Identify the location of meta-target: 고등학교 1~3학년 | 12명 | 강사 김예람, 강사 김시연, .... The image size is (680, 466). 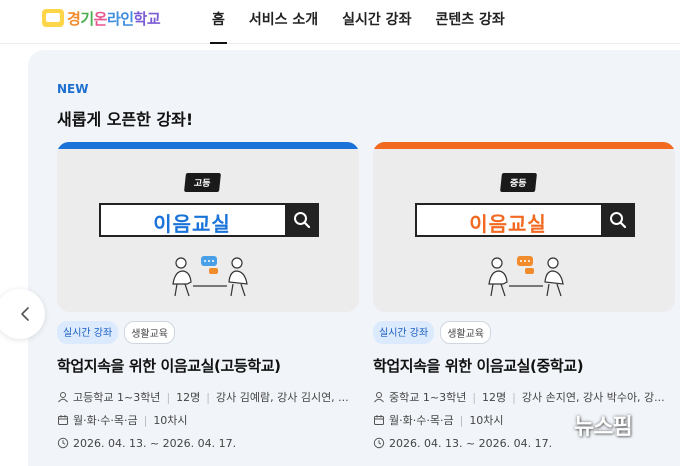
(208, 397).